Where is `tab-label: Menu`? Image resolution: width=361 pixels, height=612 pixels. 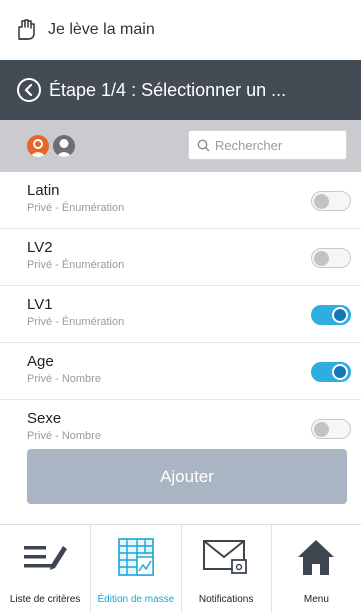
tab-label: Menu is located at coordinates (316, 599).